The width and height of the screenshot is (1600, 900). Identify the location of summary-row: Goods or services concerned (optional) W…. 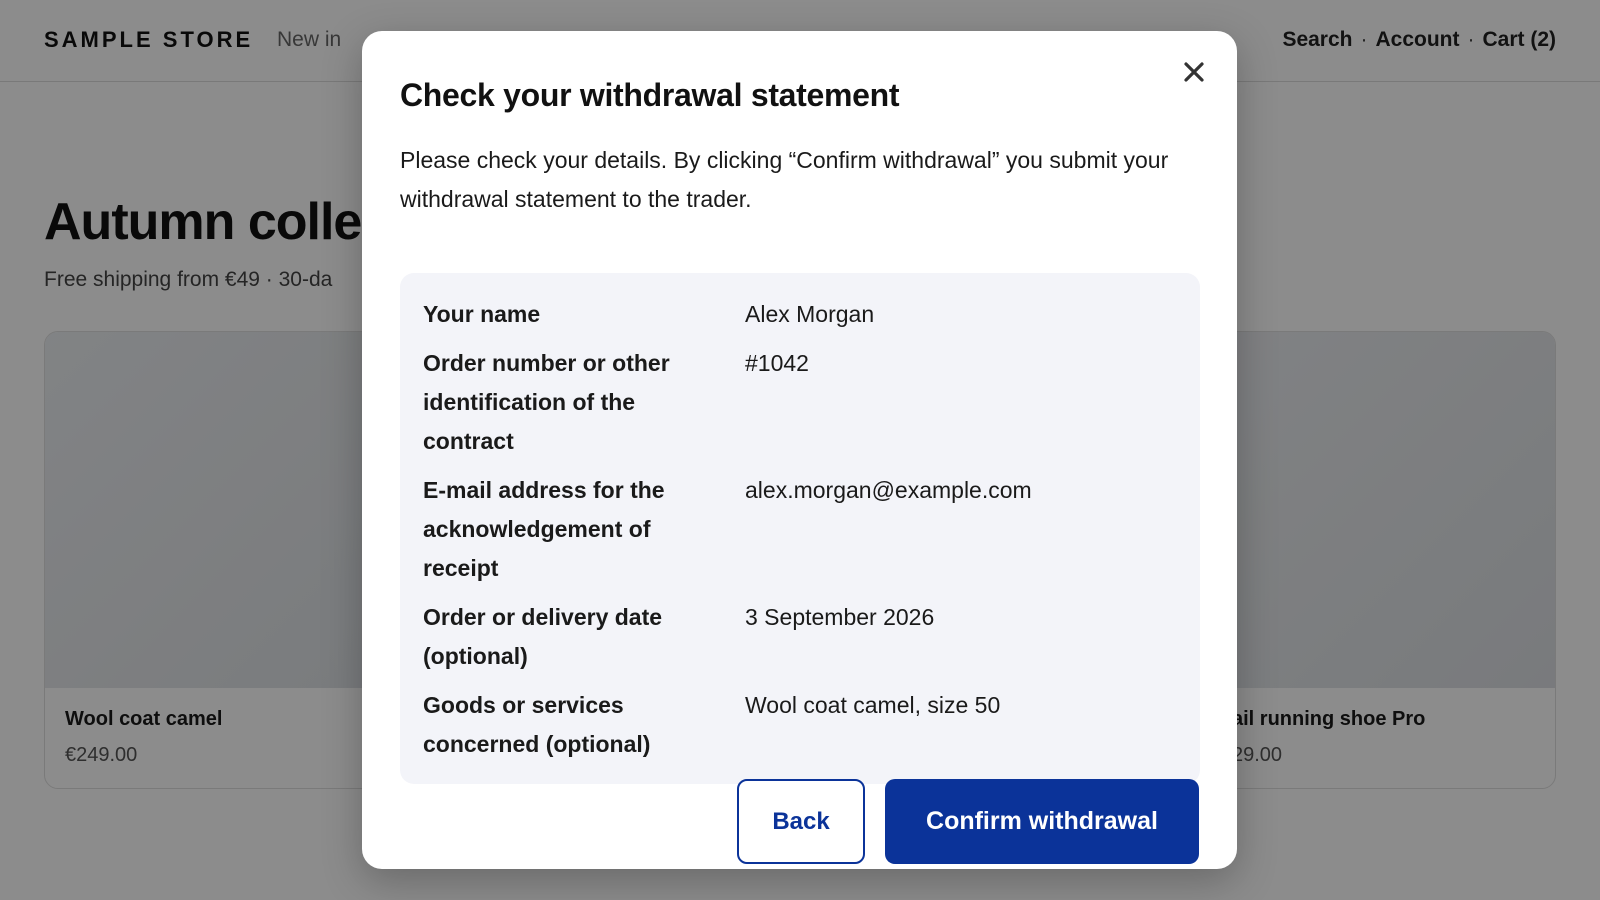
(800, 725).